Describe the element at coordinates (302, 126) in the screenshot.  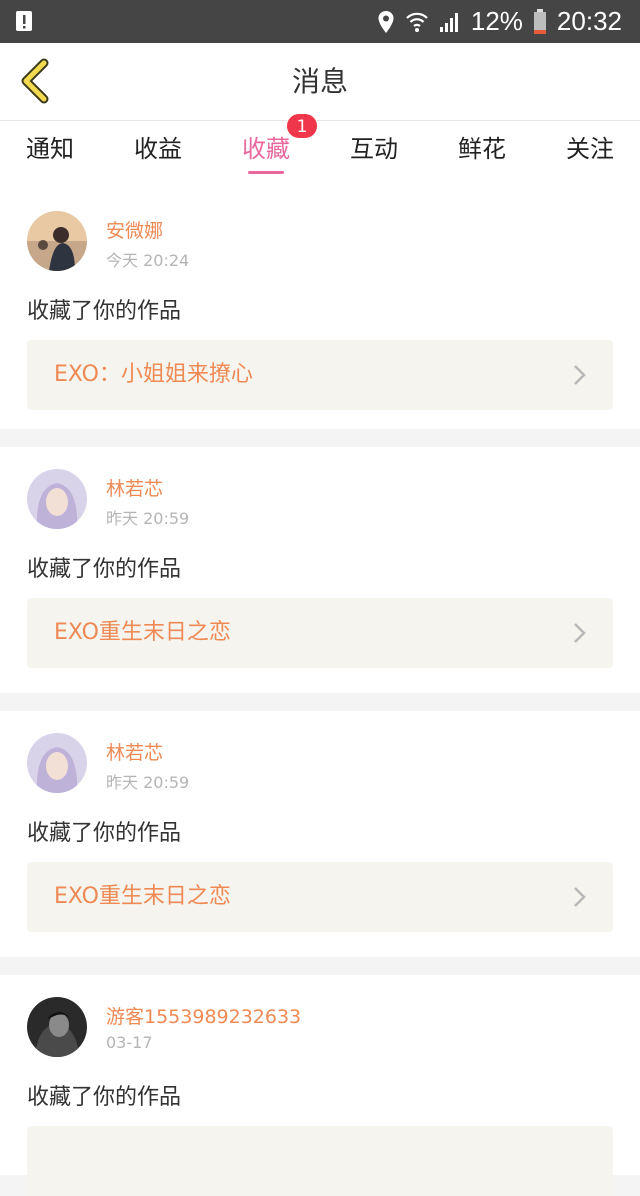
I see `unread-badge: 1` at that location.